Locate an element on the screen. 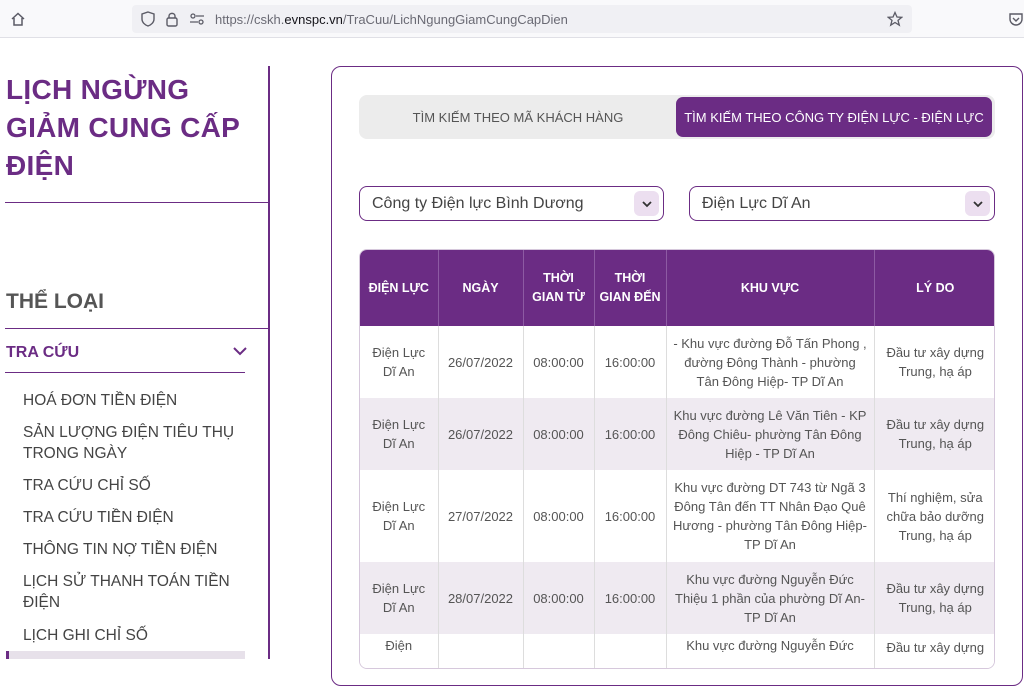 The image size is (1024, 686). header-ngay: NGÀY is located at coordinates (481, 288).